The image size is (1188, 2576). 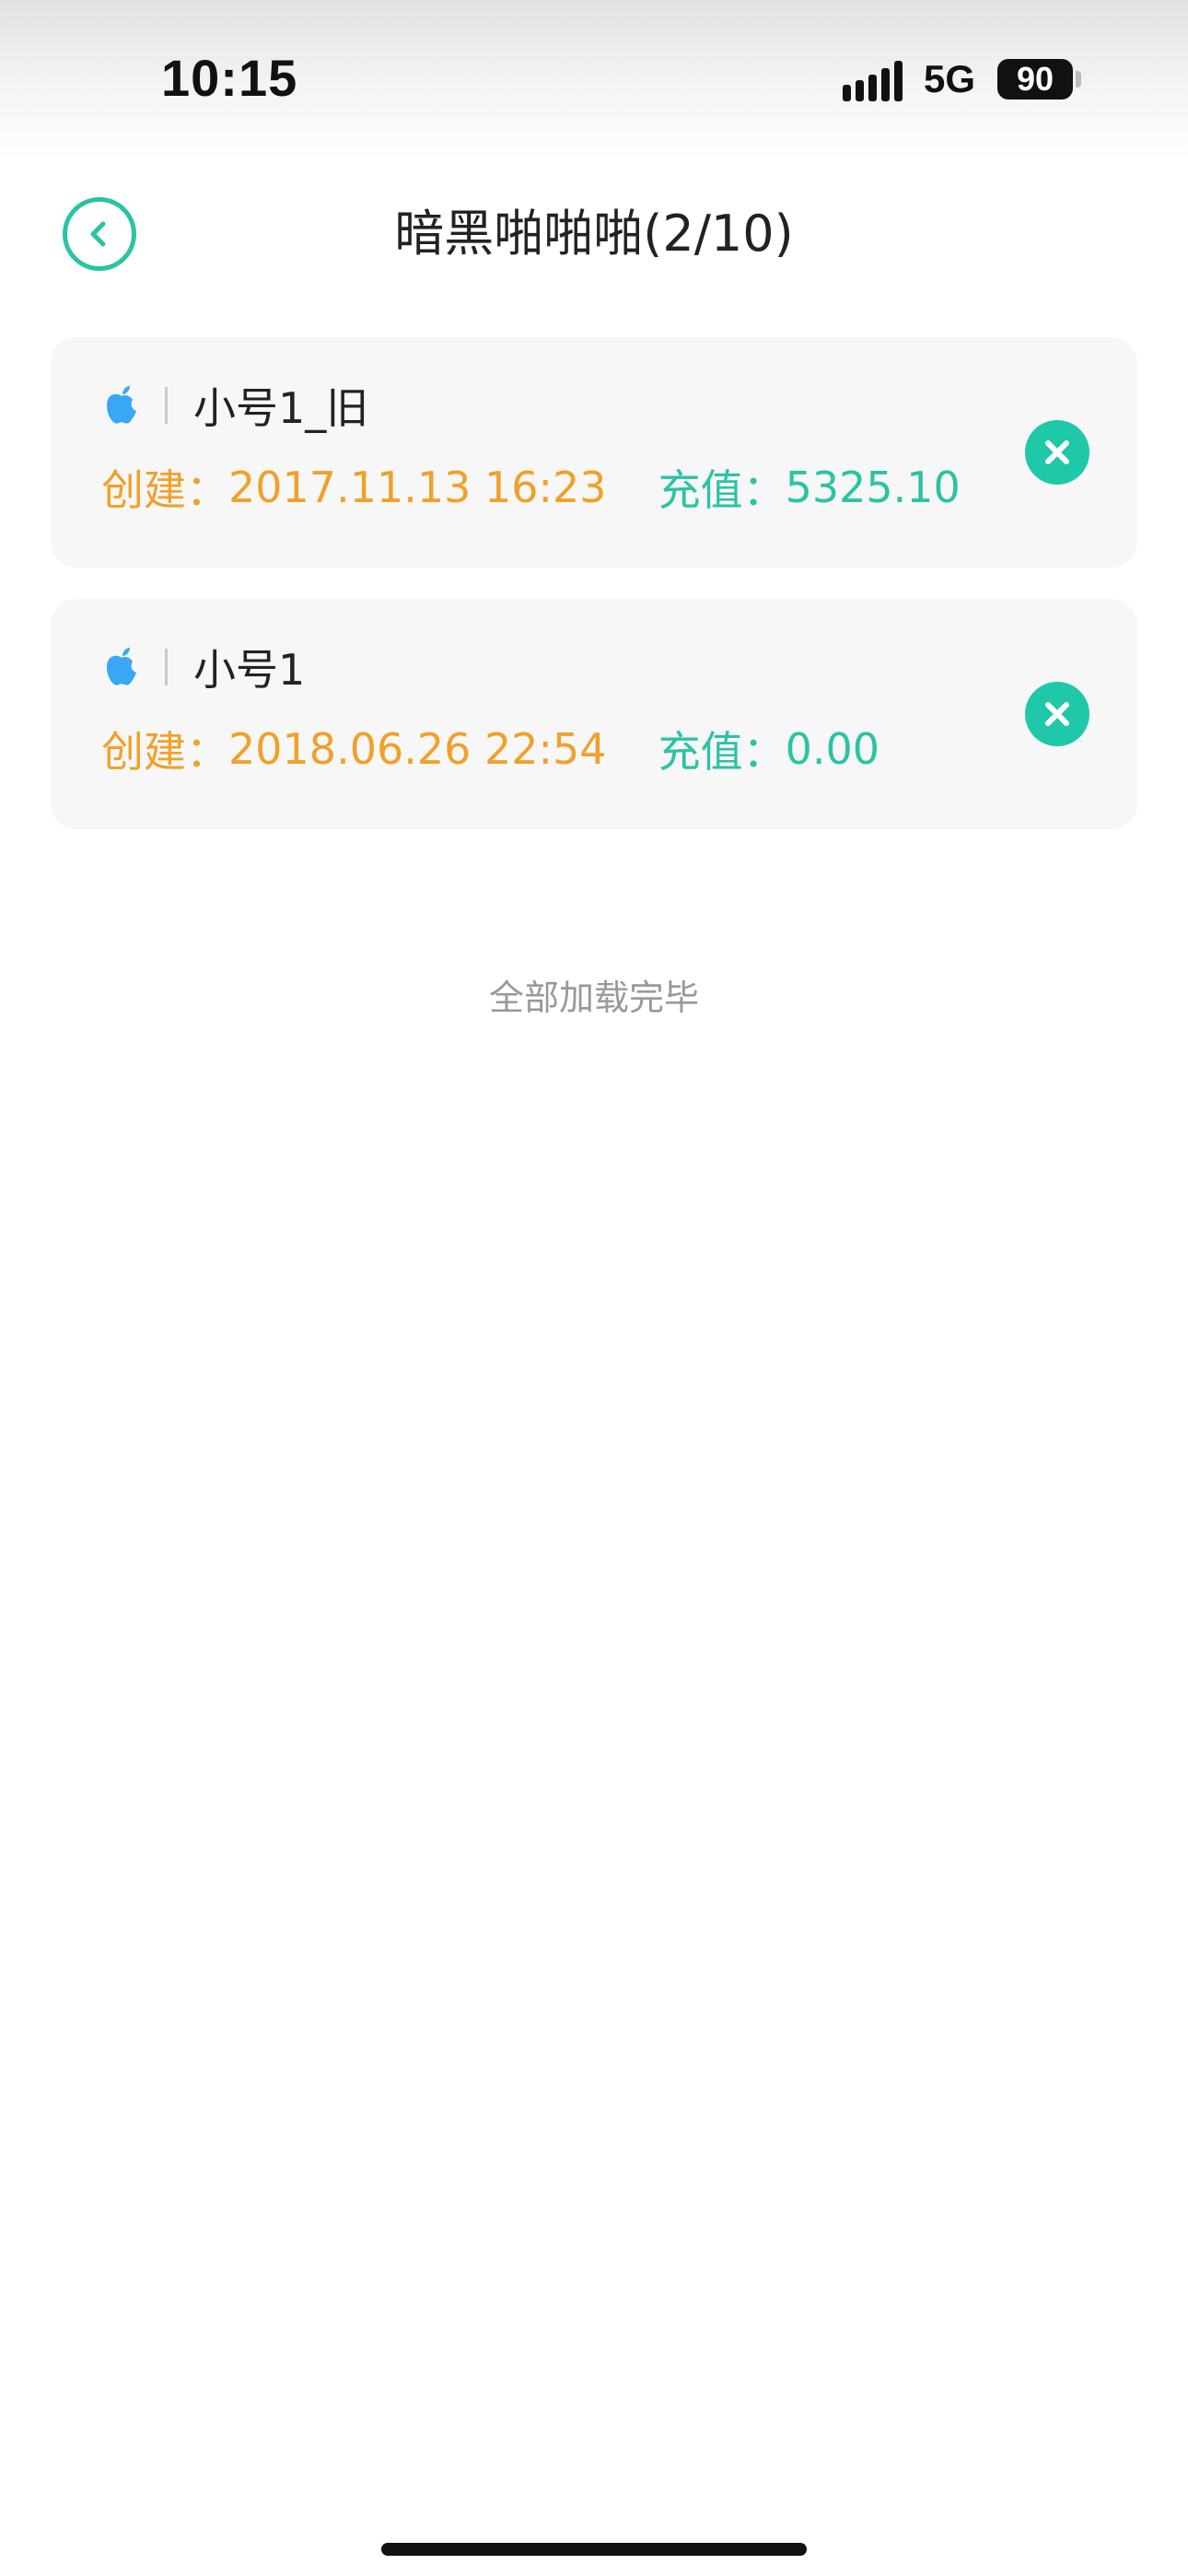 What do you see at coordinates (593, 998) in the screenshot?
I see `load-finished-text: 全部加载完毕` at bounding box center [593, 998].